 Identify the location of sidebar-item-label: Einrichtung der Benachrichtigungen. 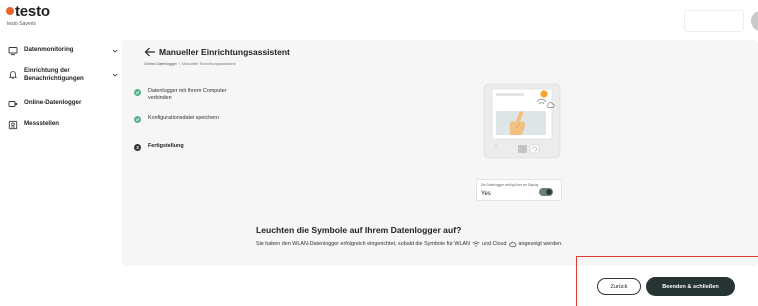
(54, 74).